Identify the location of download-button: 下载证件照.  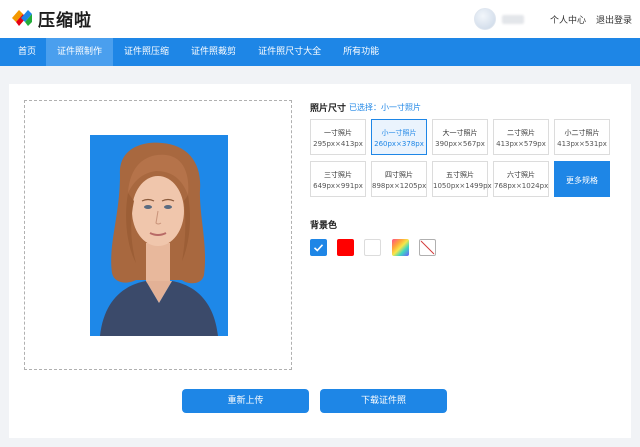
(383, 401).